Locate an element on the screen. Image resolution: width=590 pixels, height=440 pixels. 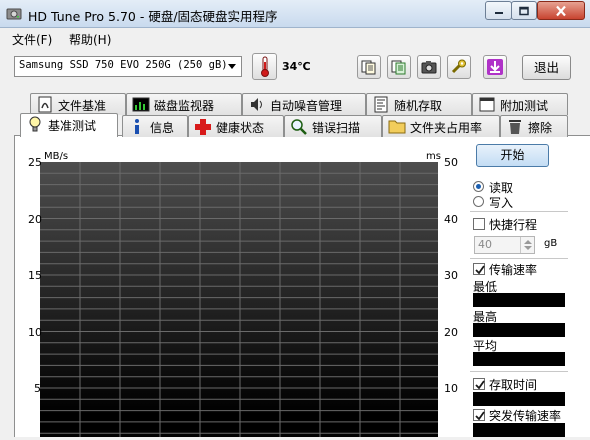
copy-info-icon is located at coordinates (398, 67).